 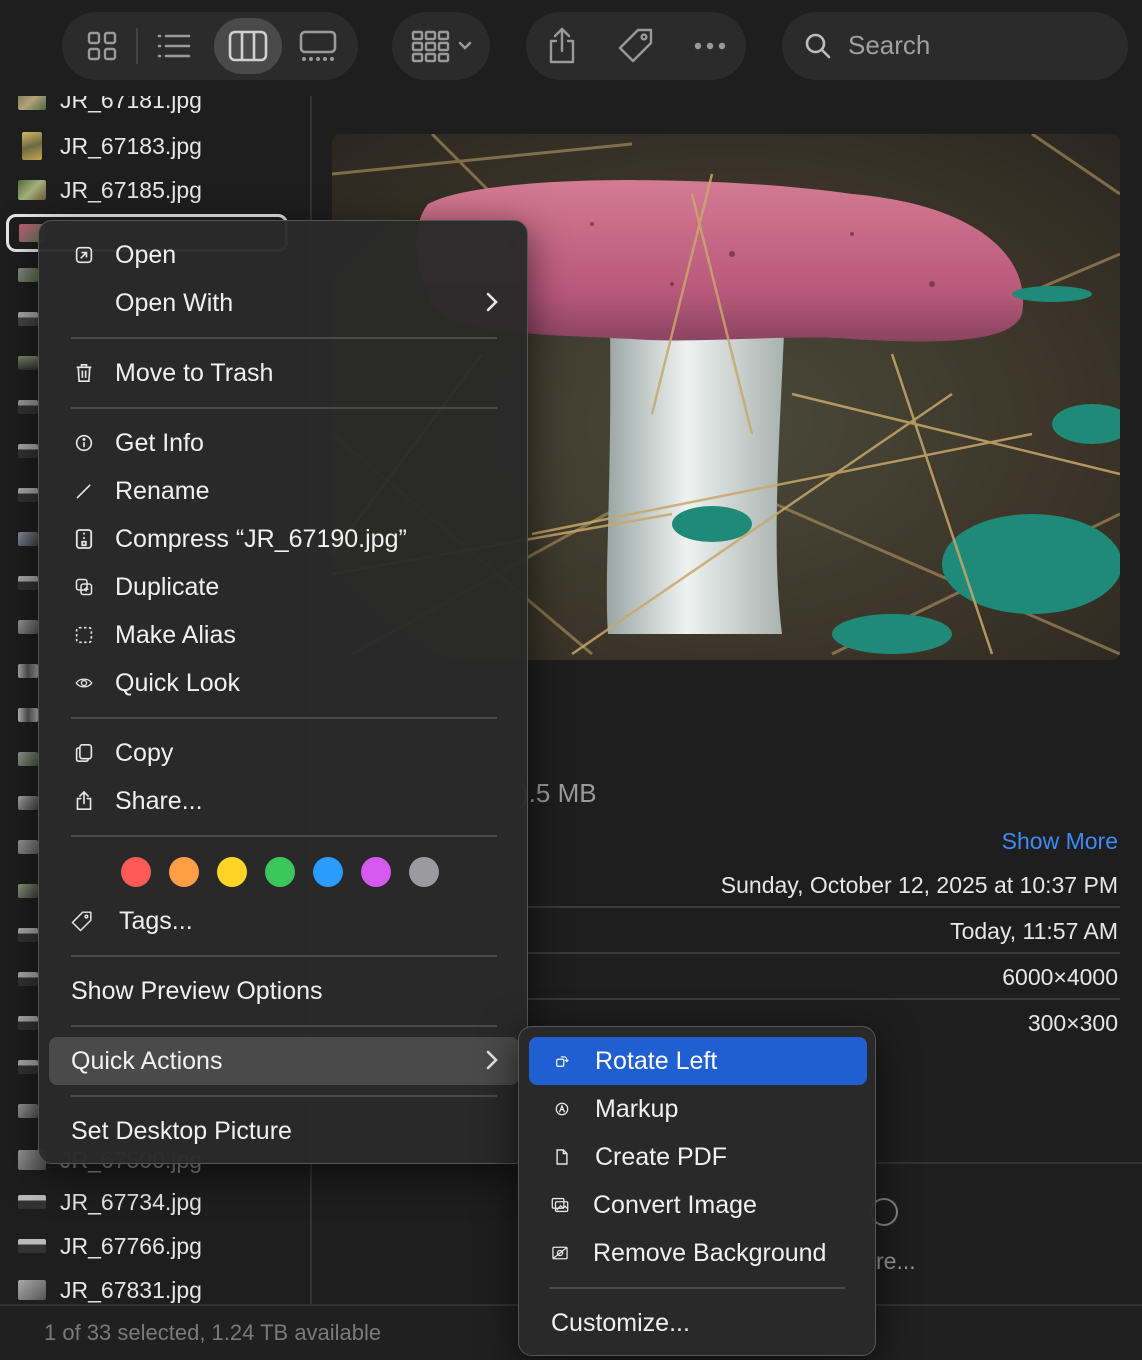 What do you see at coordinates (71, 635) in the screenshot?
I see `alias-icon` at bounding box center [71, 635].